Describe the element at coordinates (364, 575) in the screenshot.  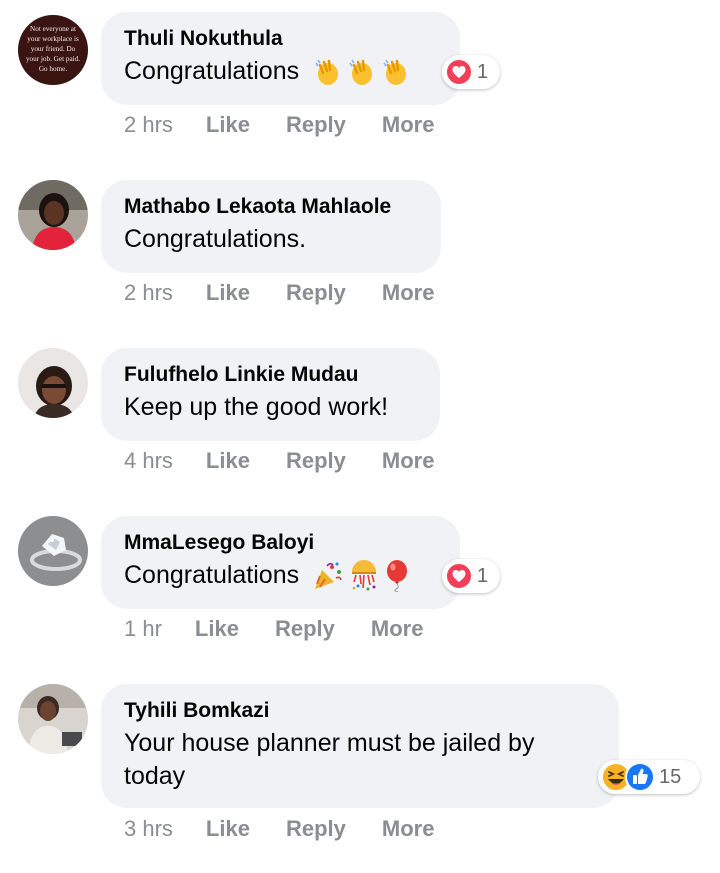
I see `confetti-ball-icon` at that location.